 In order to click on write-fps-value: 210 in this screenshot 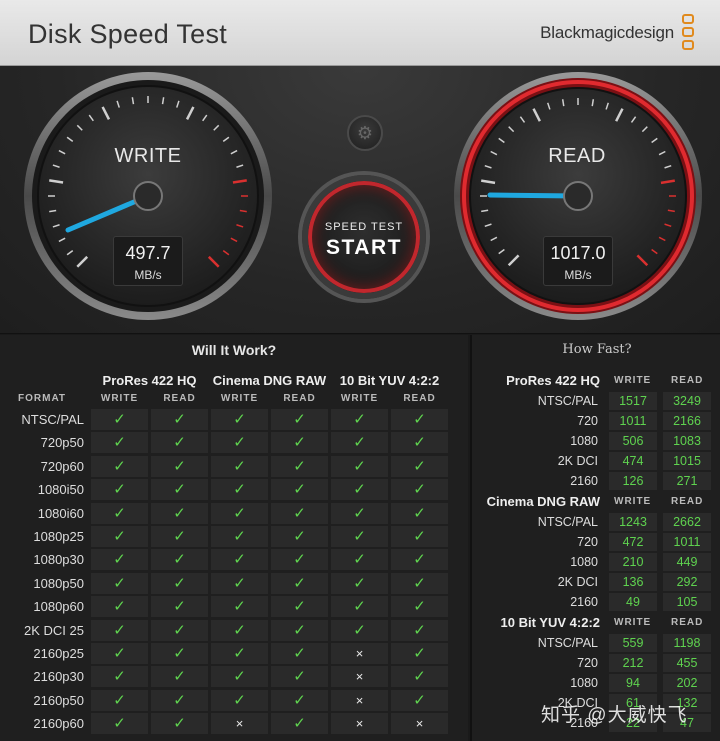, I will do `click(633, 562)`.